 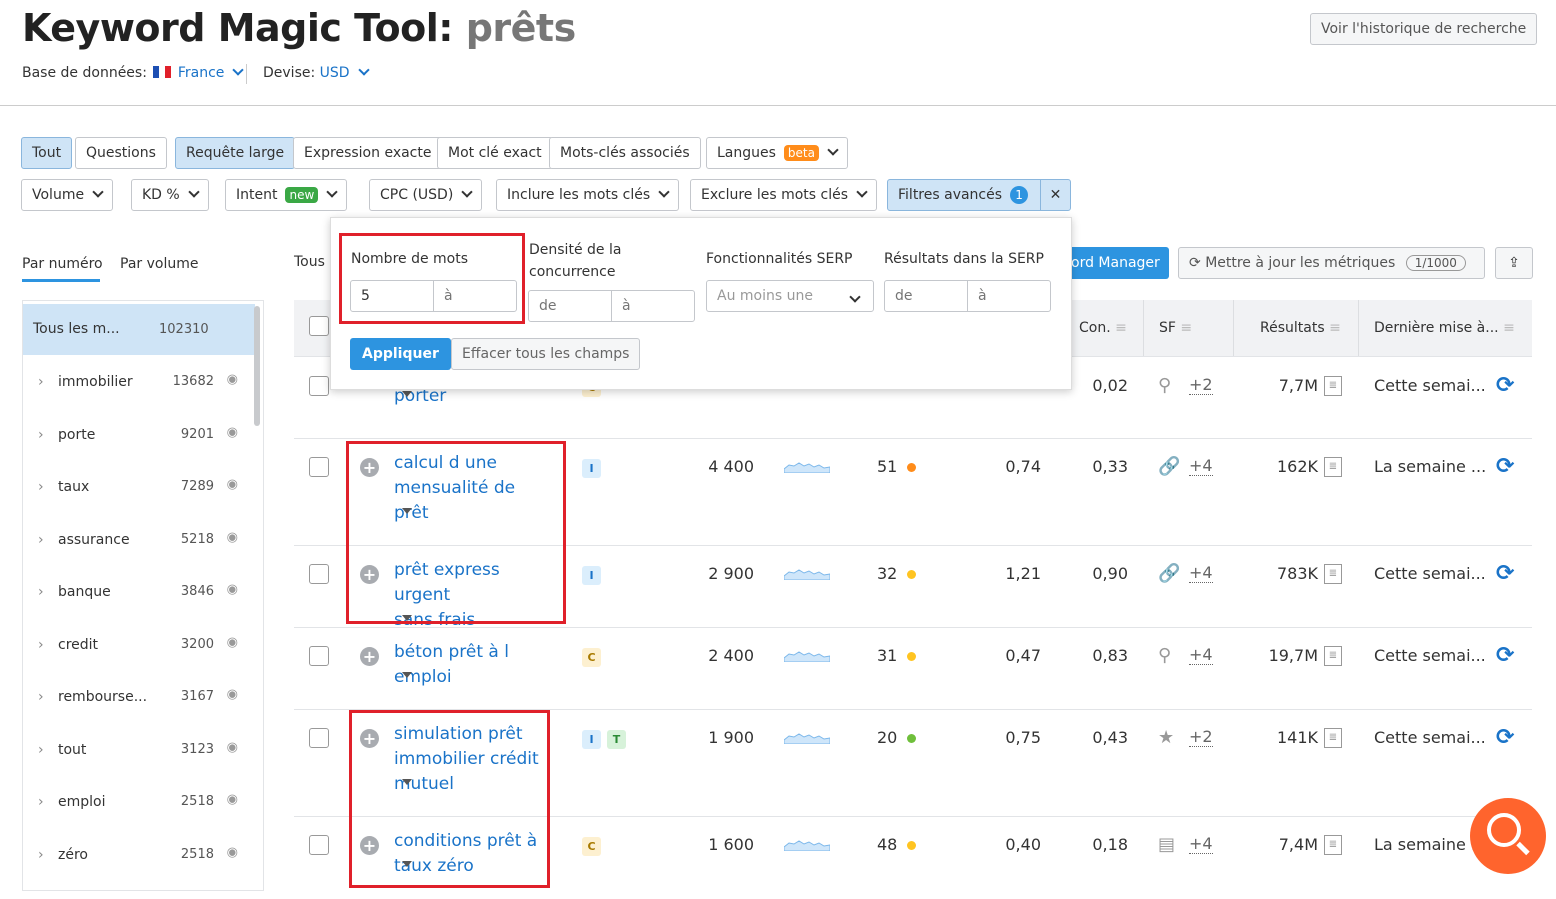 I want to click on sidebar-scrollbar, so click(x=257, y=366).